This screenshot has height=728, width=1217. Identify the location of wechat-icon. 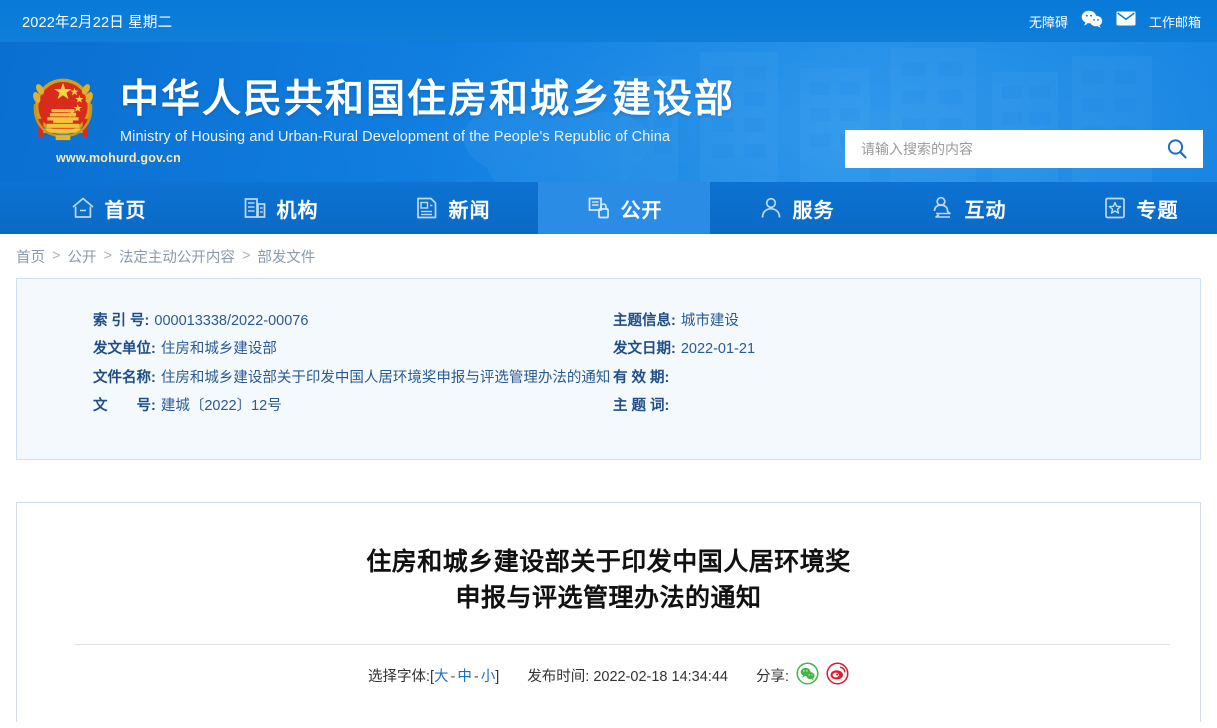
(1092, 21).